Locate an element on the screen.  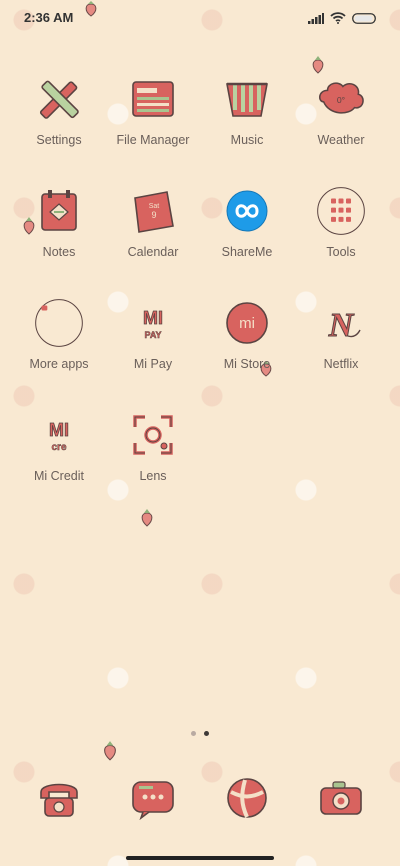
dock-messages is located at coordinates (153, 798).